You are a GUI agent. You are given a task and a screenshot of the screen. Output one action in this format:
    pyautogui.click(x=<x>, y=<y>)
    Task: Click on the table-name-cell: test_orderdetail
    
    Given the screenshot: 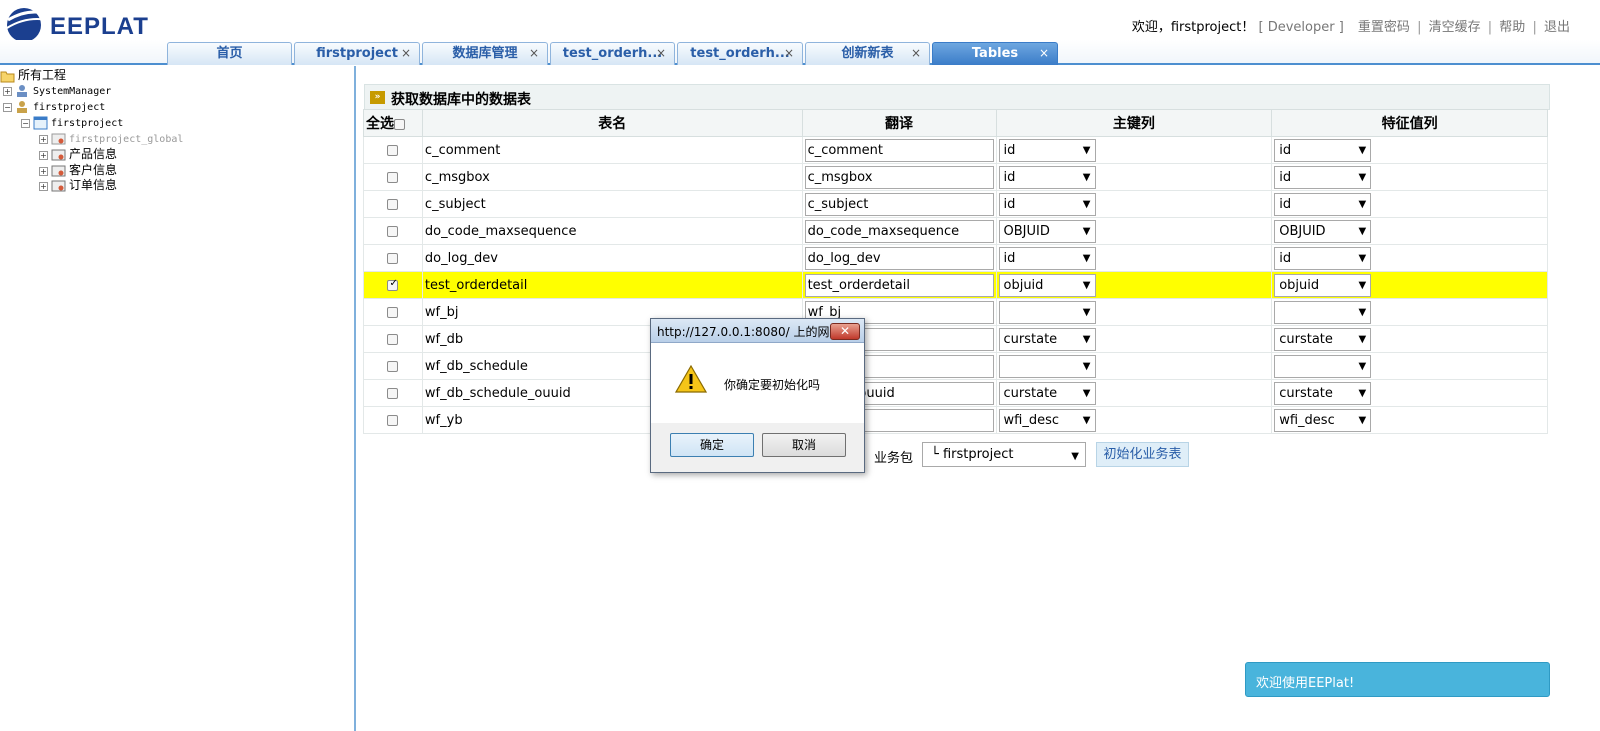 What is the action you would take?
    pyautogui.click(x=612, y=285)
    